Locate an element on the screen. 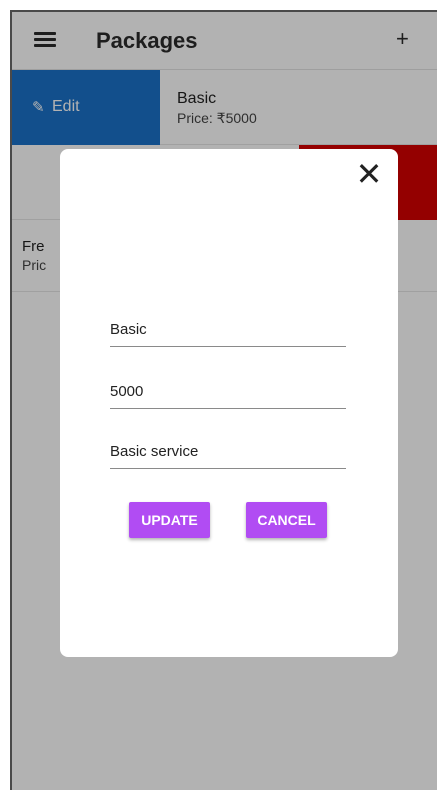  package-price-input is located at coordinates (228, 393).